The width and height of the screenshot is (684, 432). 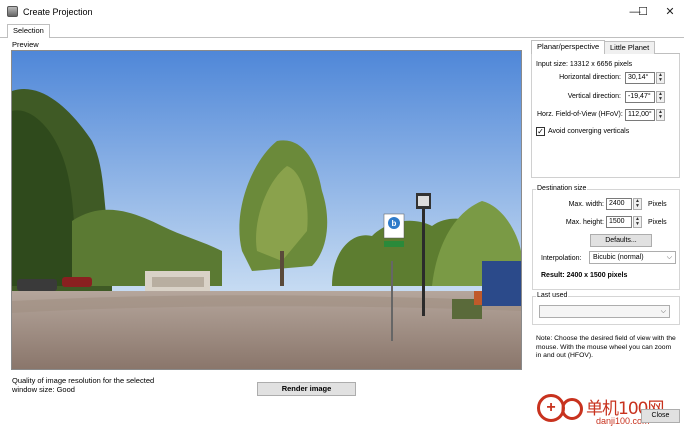 What do you see at coordinates (561, 258) in the screenshot?
I see `interpolation-label: Interpolation:` at bounding box center [561, 258].